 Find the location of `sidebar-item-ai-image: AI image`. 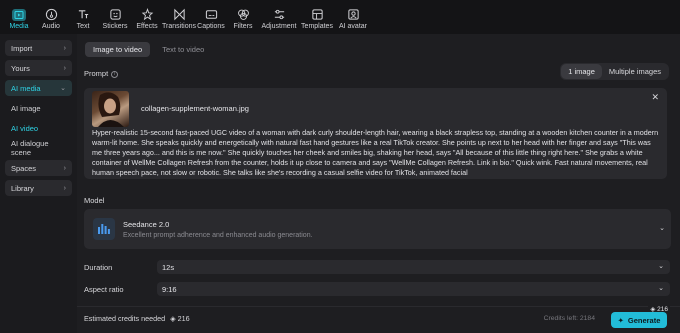

sidebar-item-ai-image: AI image is located at coordinates (38, 108).